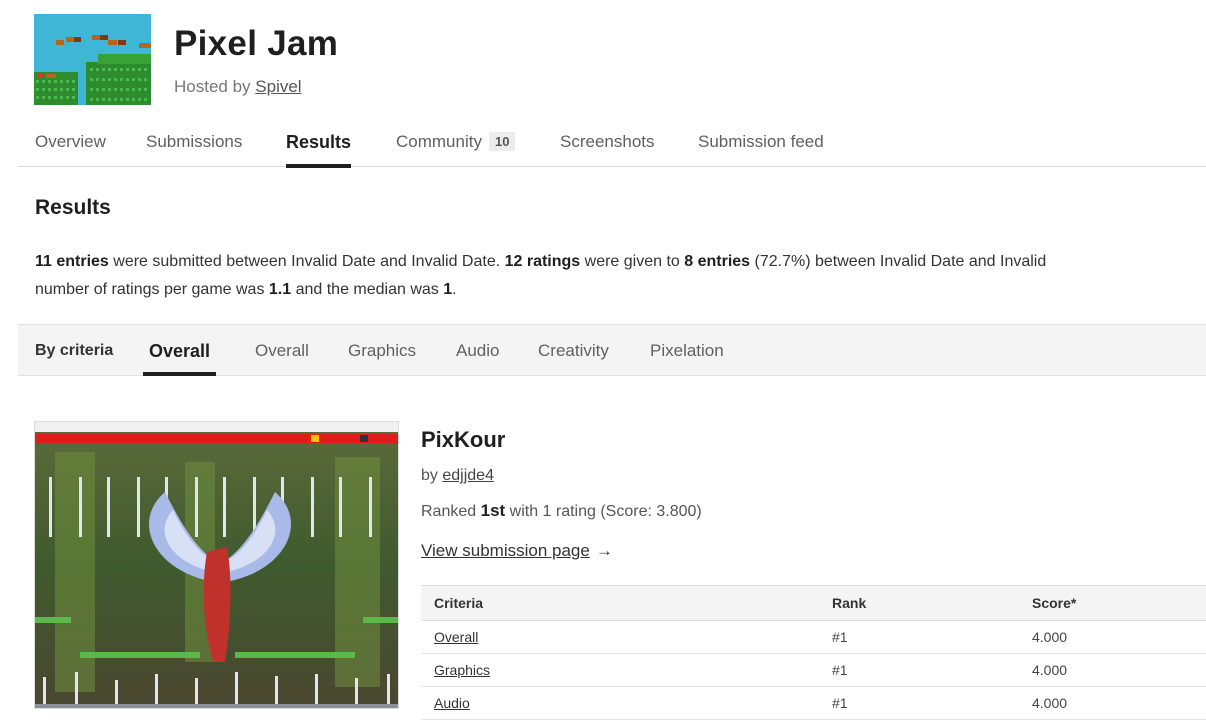 The width and height of the screenshot is (1206, 720). I want to click on tab-community: Community 10, so click(456, 142).